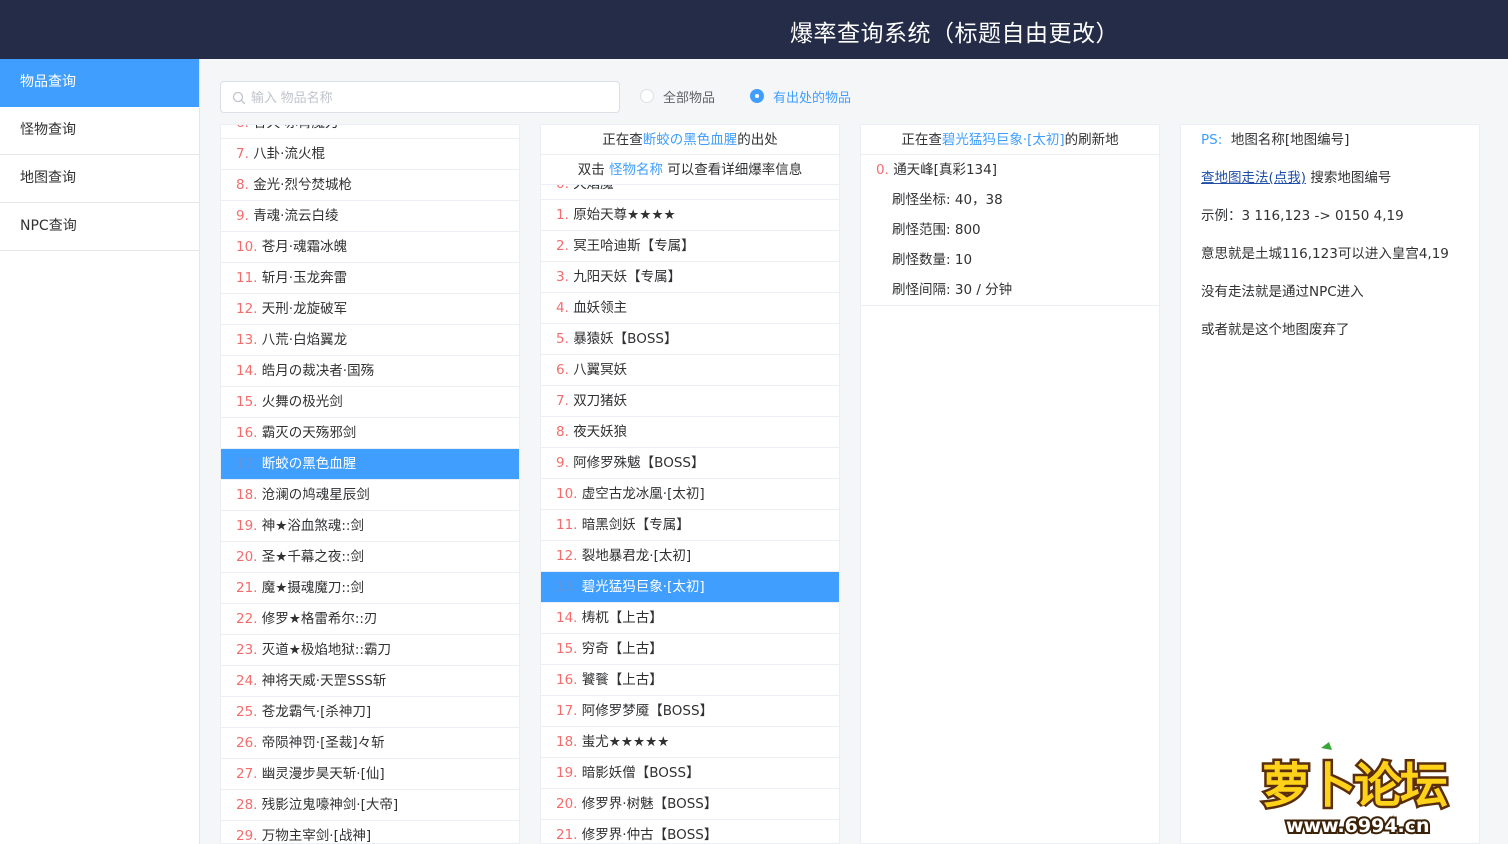 This screenshot has height=844, width=1508. What do you see at coordinates (690, 556) in the screenshot?
I see `monster-row: 12. 裂地暴君龙·[太初]` at bounding box center [690, 556].